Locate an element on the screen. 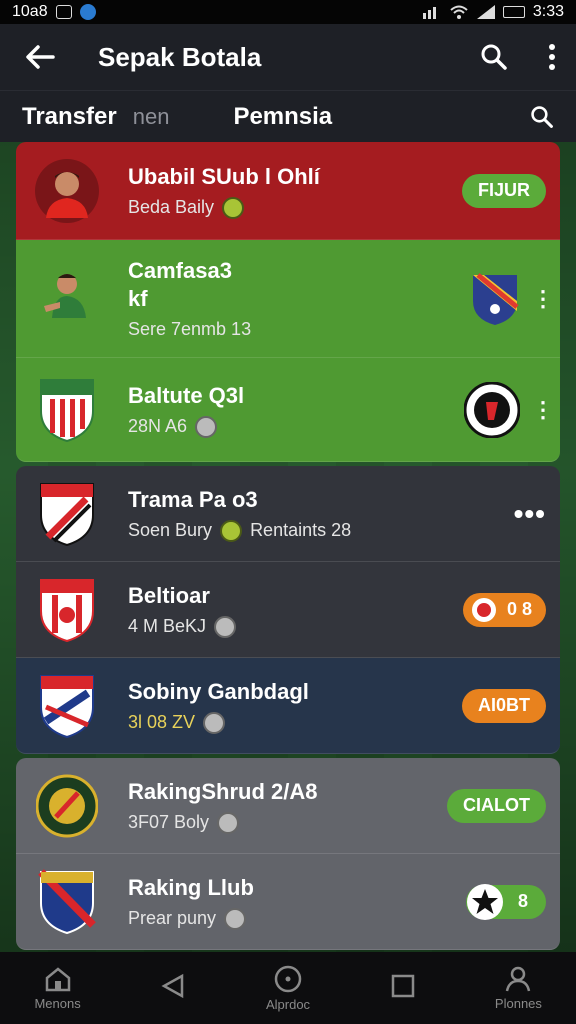  app-bar: Sepak Botala is located at coordinates (288, 57).